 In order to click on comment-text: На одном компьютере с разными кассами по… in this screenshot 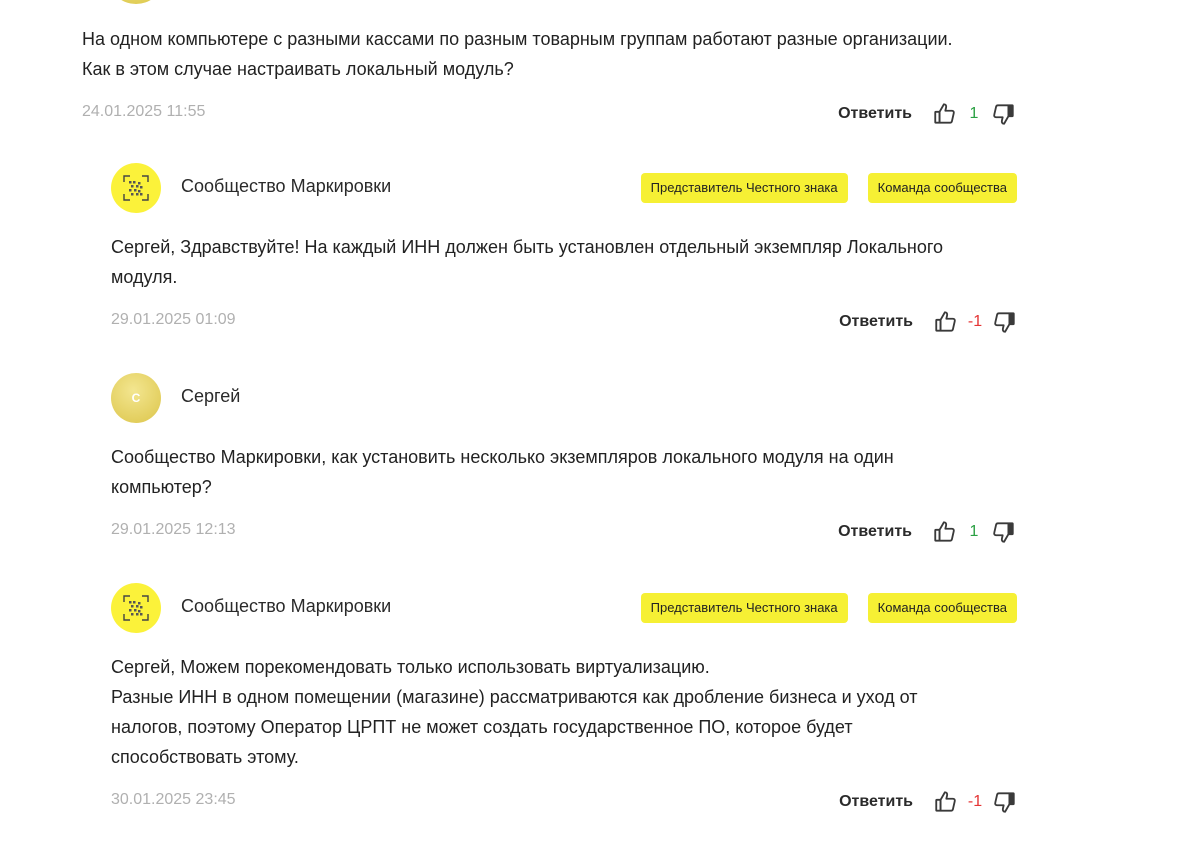, I will do `click(549, 54)`.